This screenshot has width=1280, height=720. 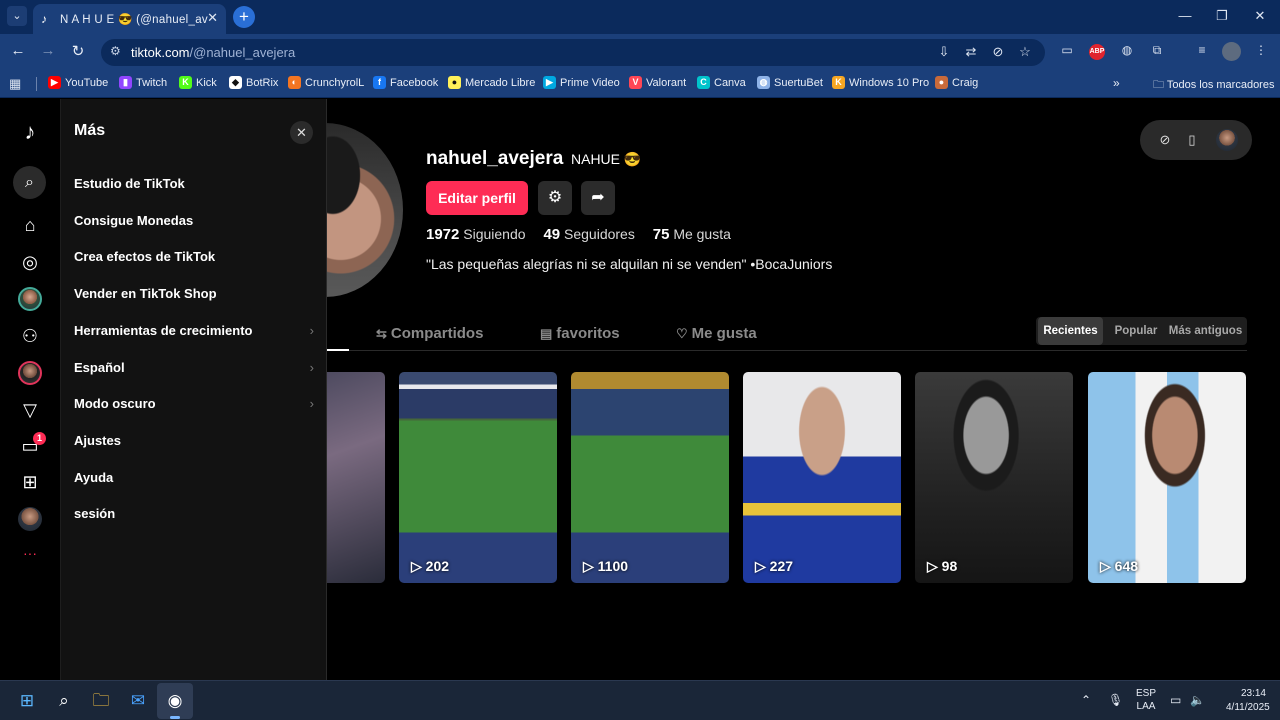 What do you see at coordinates (48, 50) in the screenshot?
I see `forward-icon: →` at bounding box center [48, 50].